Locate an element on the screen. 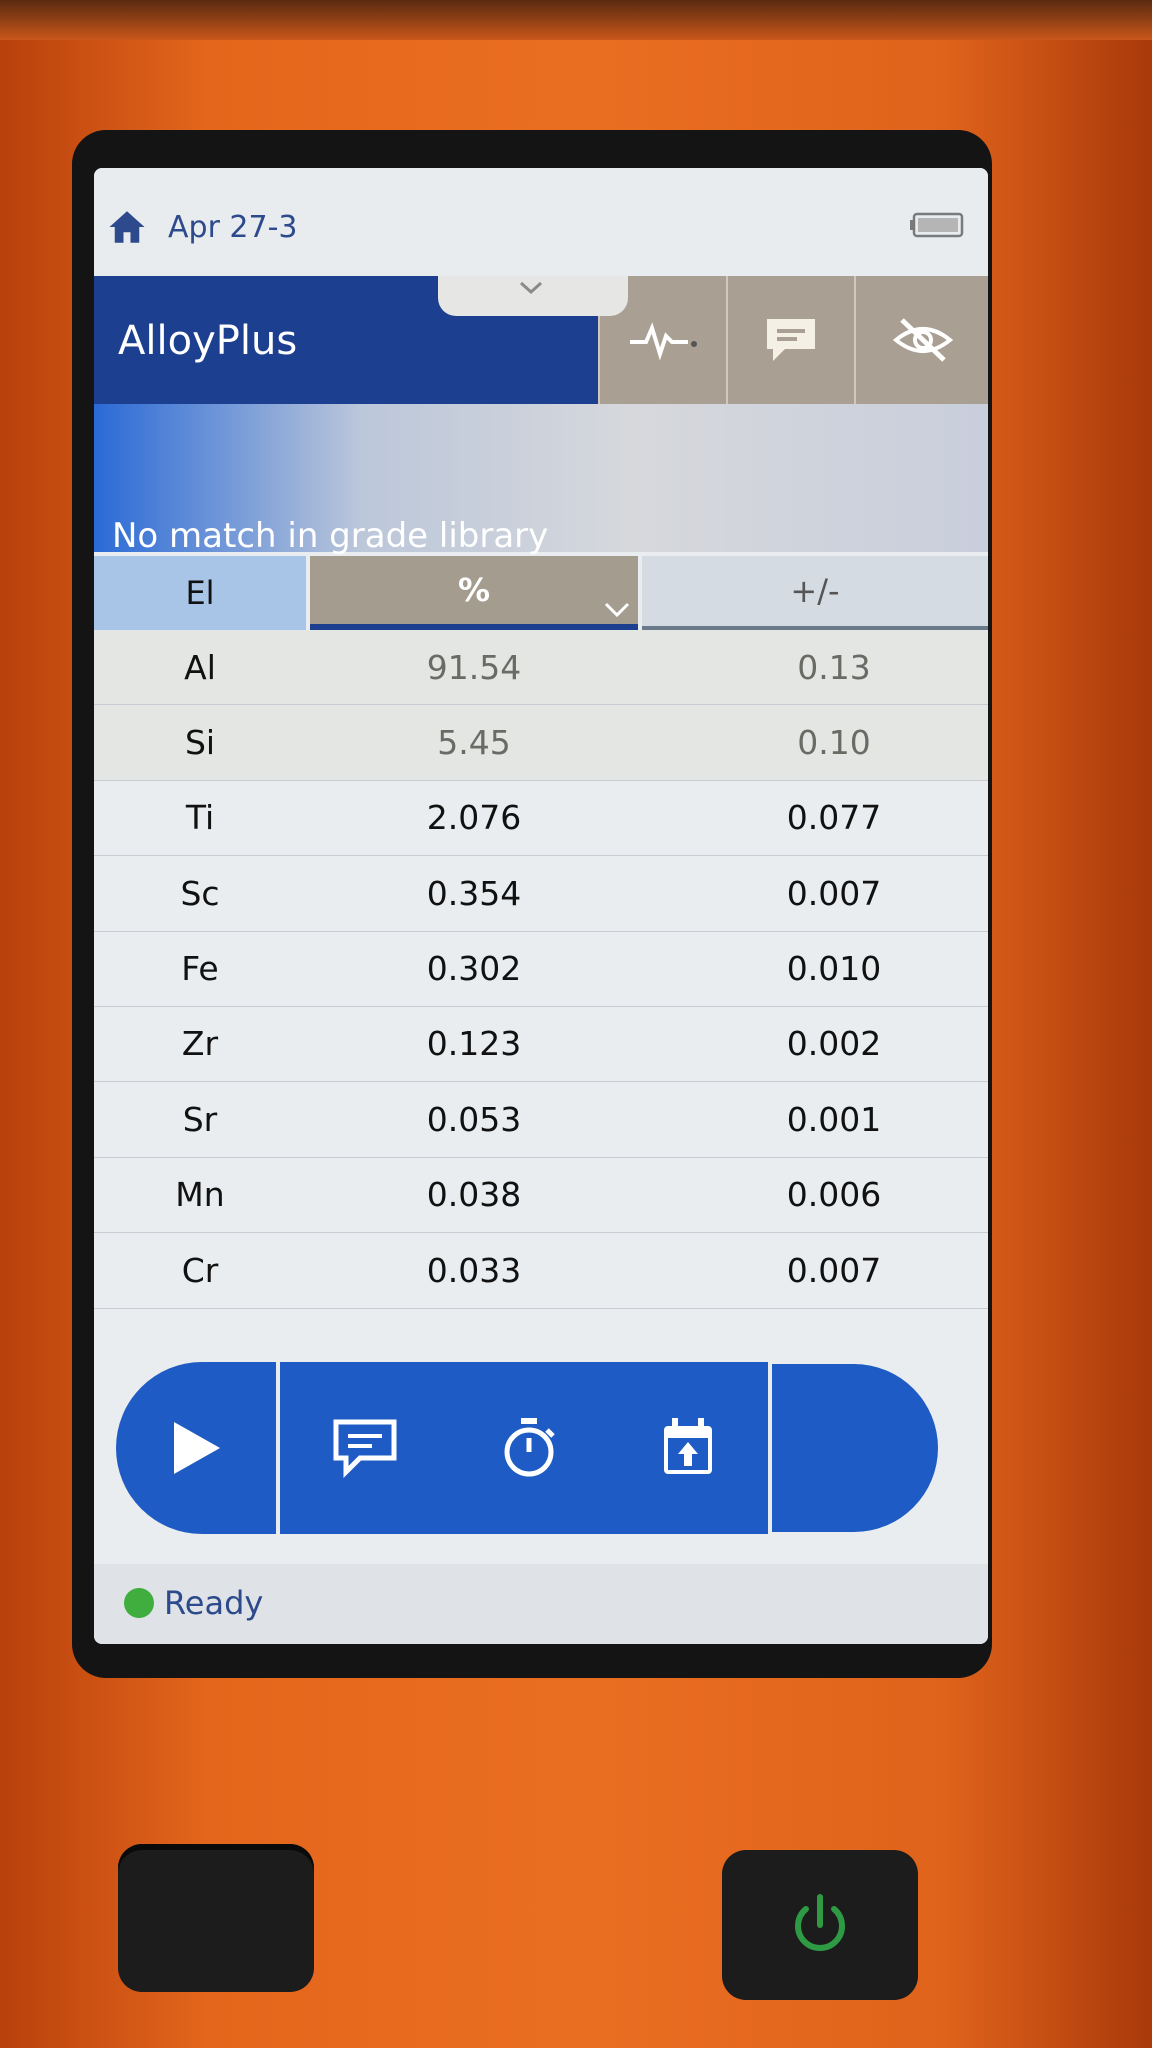 This screenshot has width=1152, height=2048. table-row: Cr 0.033 0.007 is located at coordinates (541, 1271).